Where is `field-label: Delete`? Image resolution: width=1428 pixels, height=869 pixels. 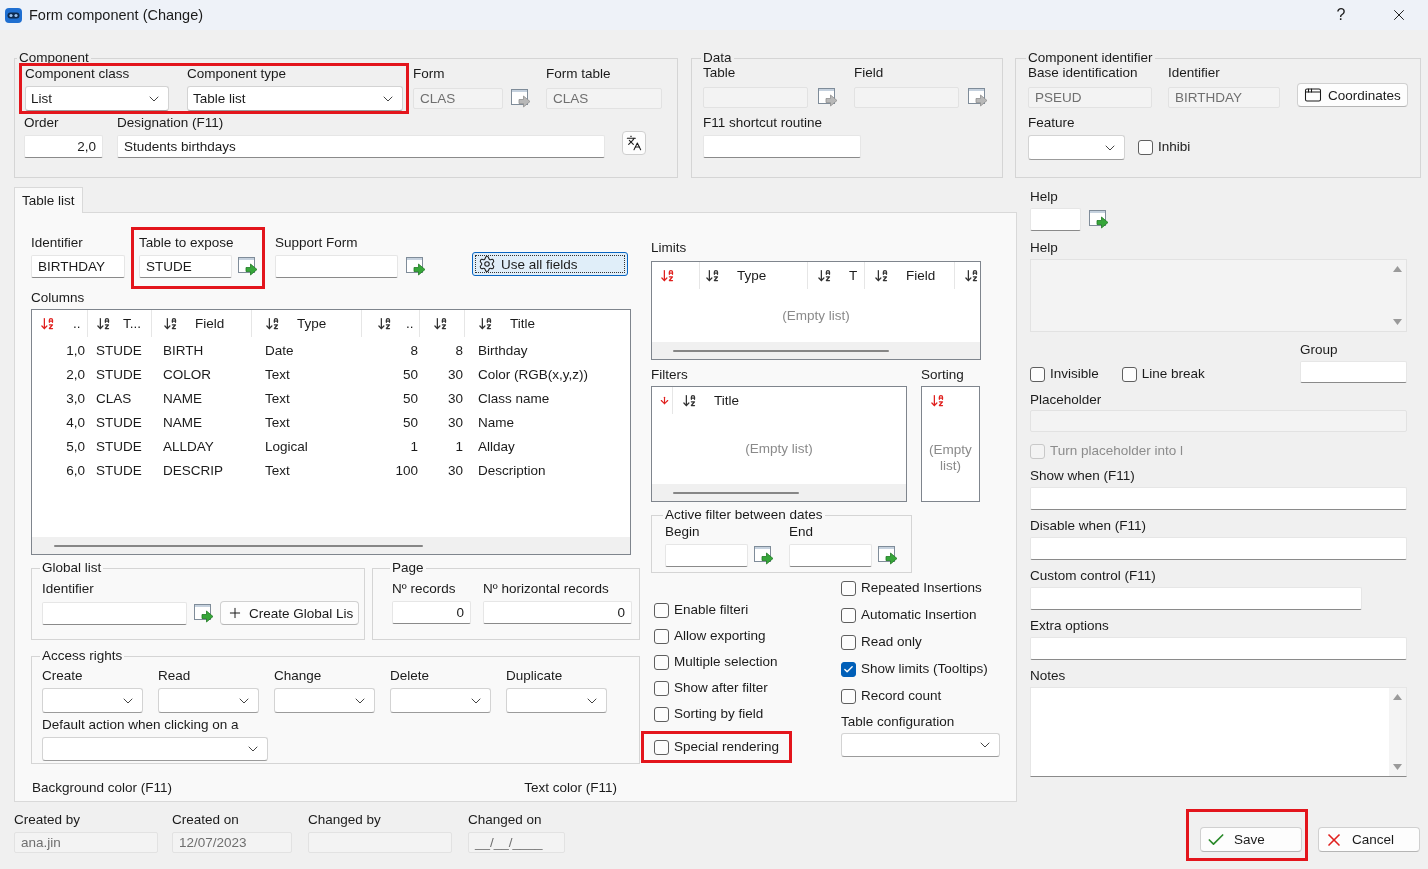 field-label: Delete is located at coordinates (410, 676).